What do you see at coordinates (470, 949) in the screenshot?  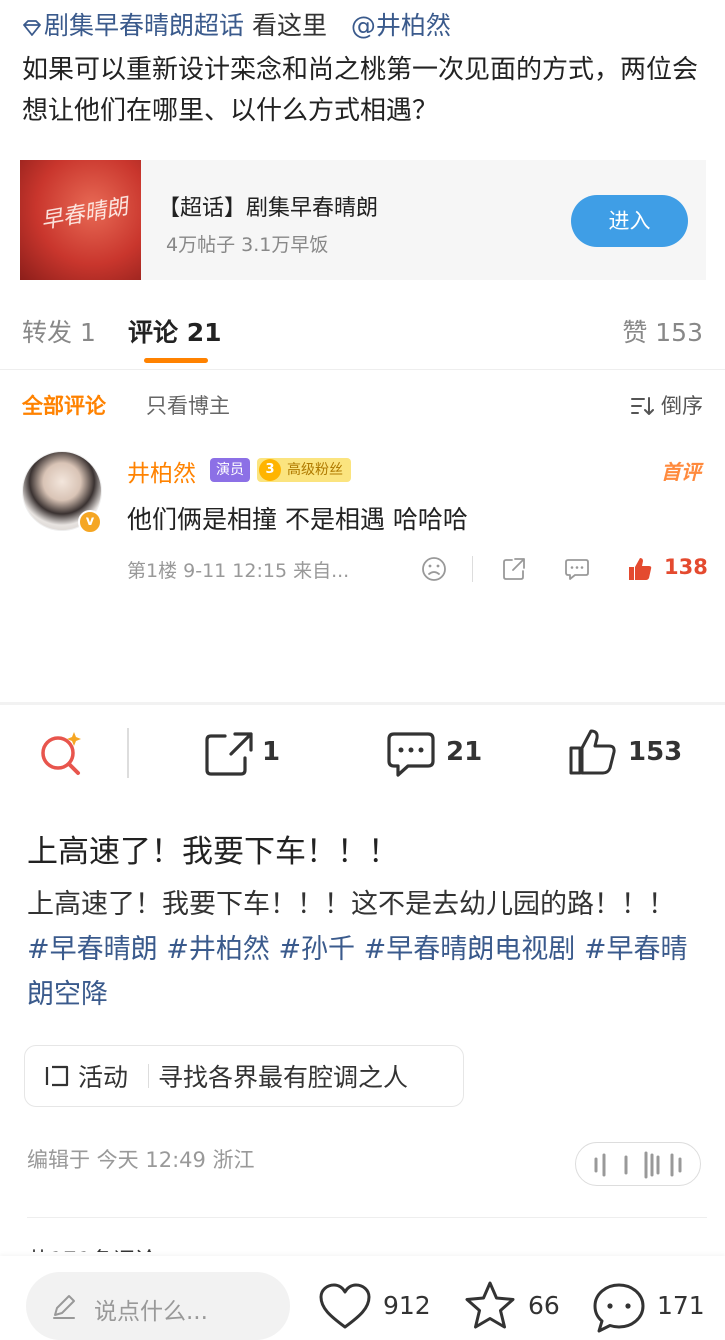 I see `hashtag-link: #早春晴朗电视剧` at bounding box center [470, 949].